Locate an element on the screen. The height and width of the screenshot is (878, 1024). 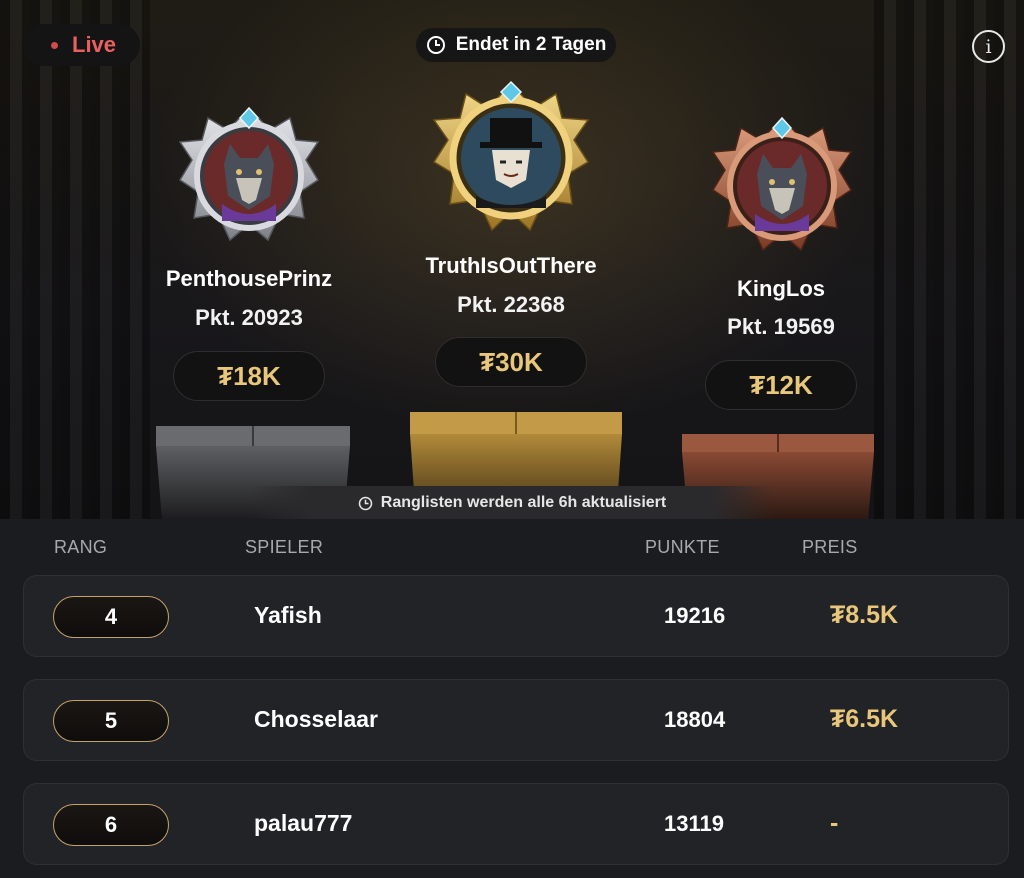
medal-silver is located at coordinates (249, 176).